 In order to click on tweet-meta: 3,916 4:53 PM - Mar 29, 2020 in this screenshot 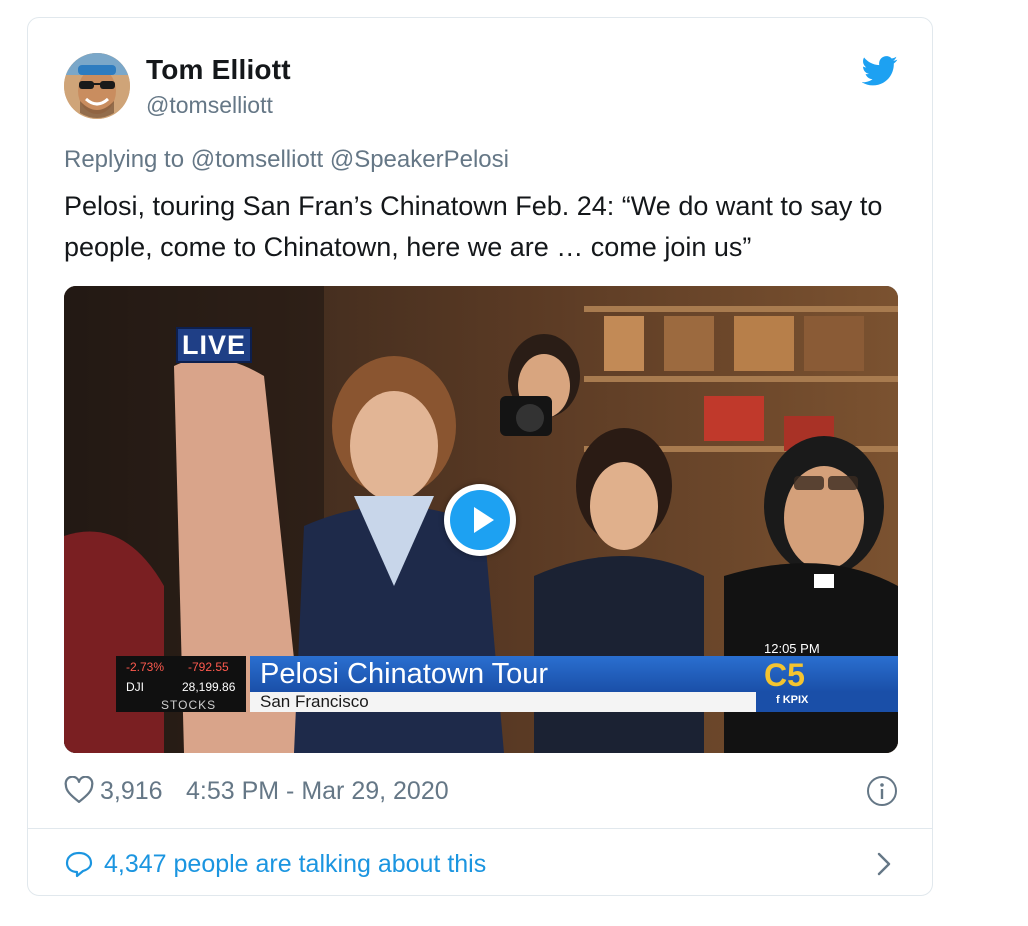, I will do `click(481, 791)`.